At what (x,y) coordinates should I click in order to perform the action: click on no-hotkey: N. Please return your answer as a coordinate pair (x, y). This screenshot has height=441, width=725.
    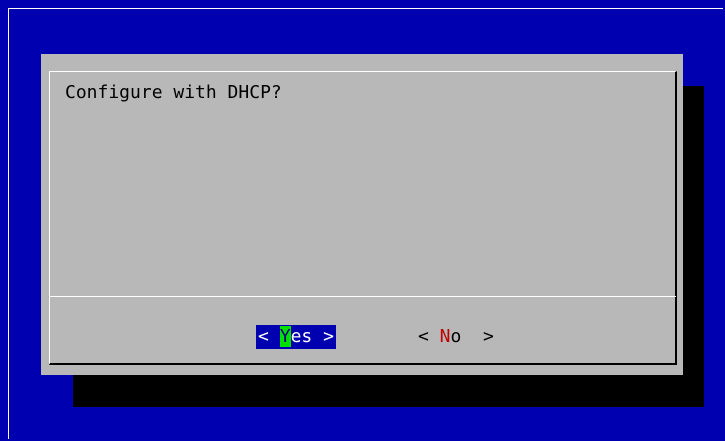
    Looking at the image, I should click on (445, 336).